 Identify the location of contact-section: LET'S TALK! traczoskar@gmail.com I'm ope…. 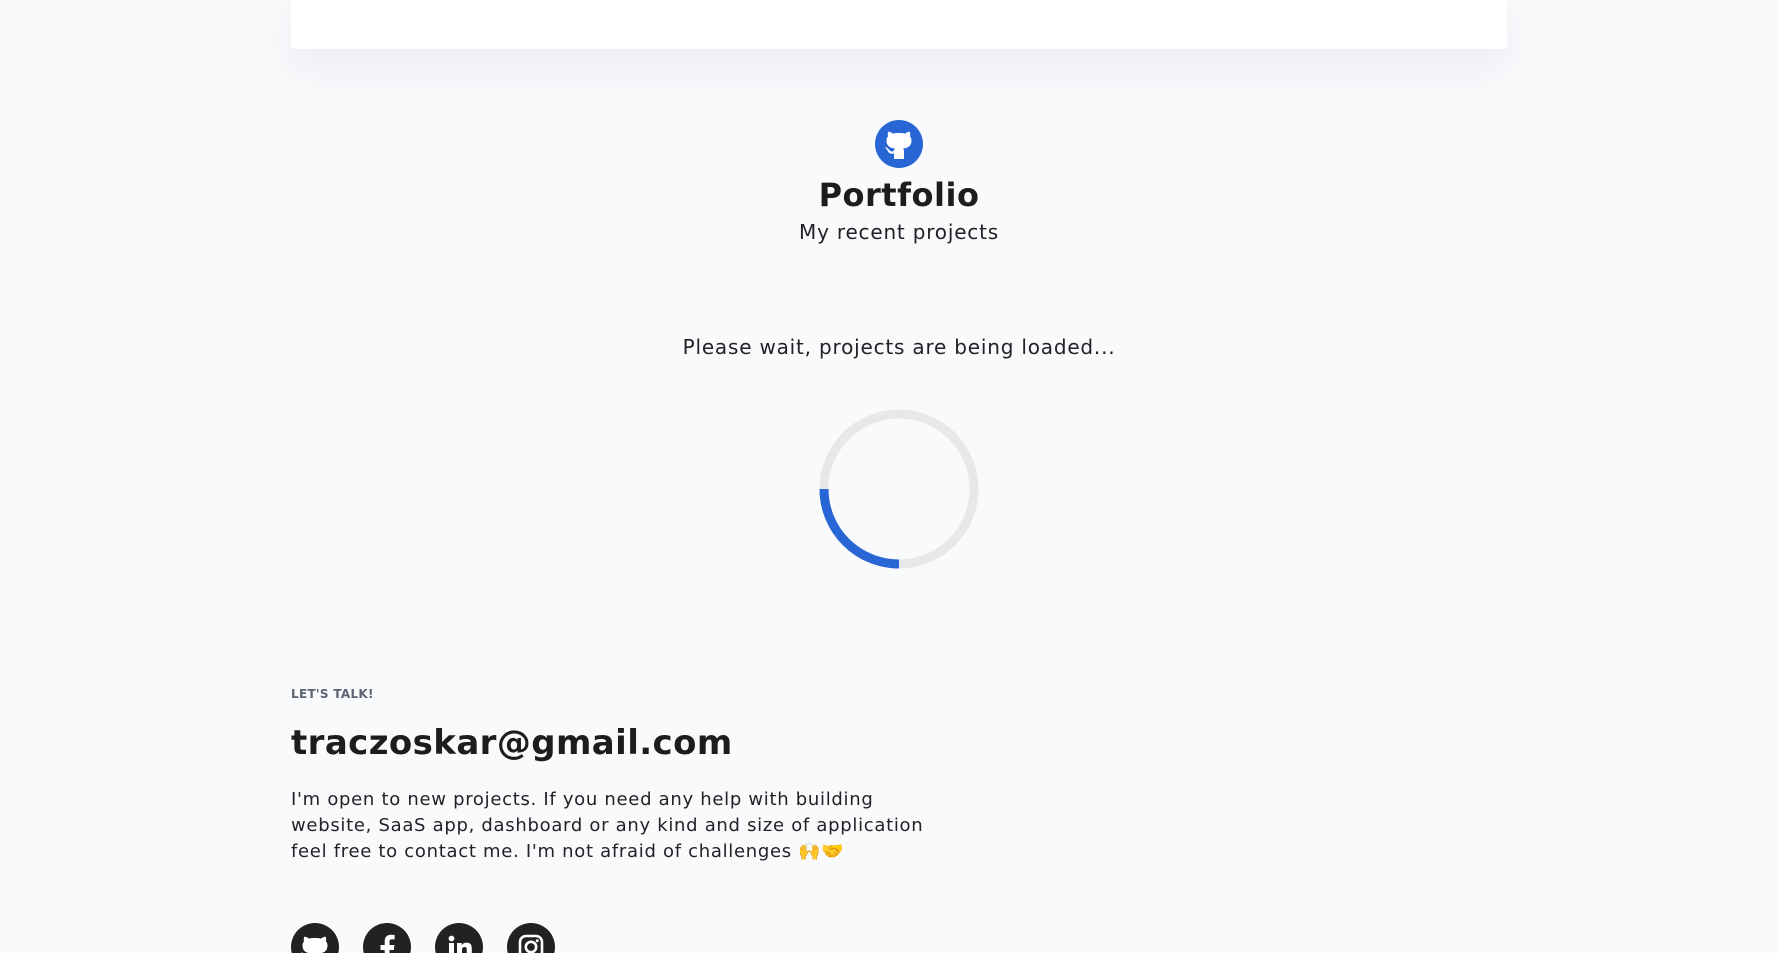
(651, 776).